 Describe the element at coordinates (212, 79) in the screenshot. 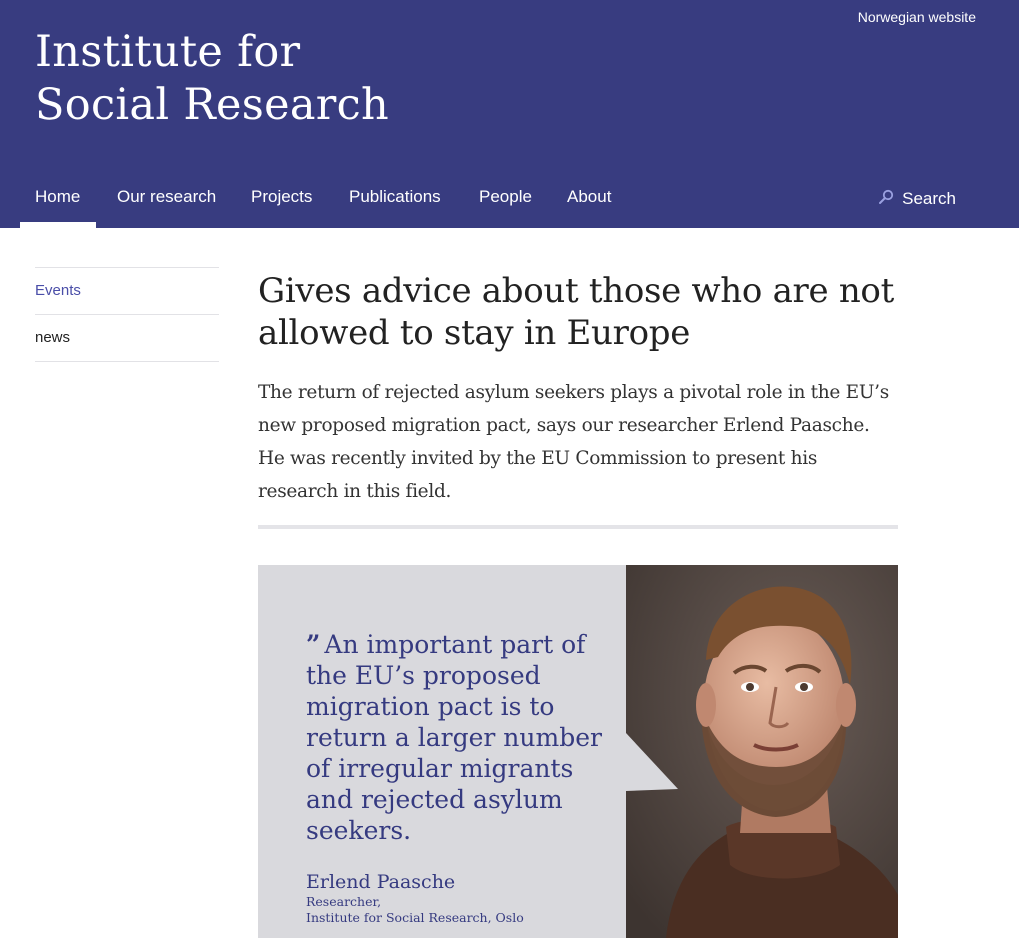

I see `site-logo-title: Institute for Social Research` at that location.